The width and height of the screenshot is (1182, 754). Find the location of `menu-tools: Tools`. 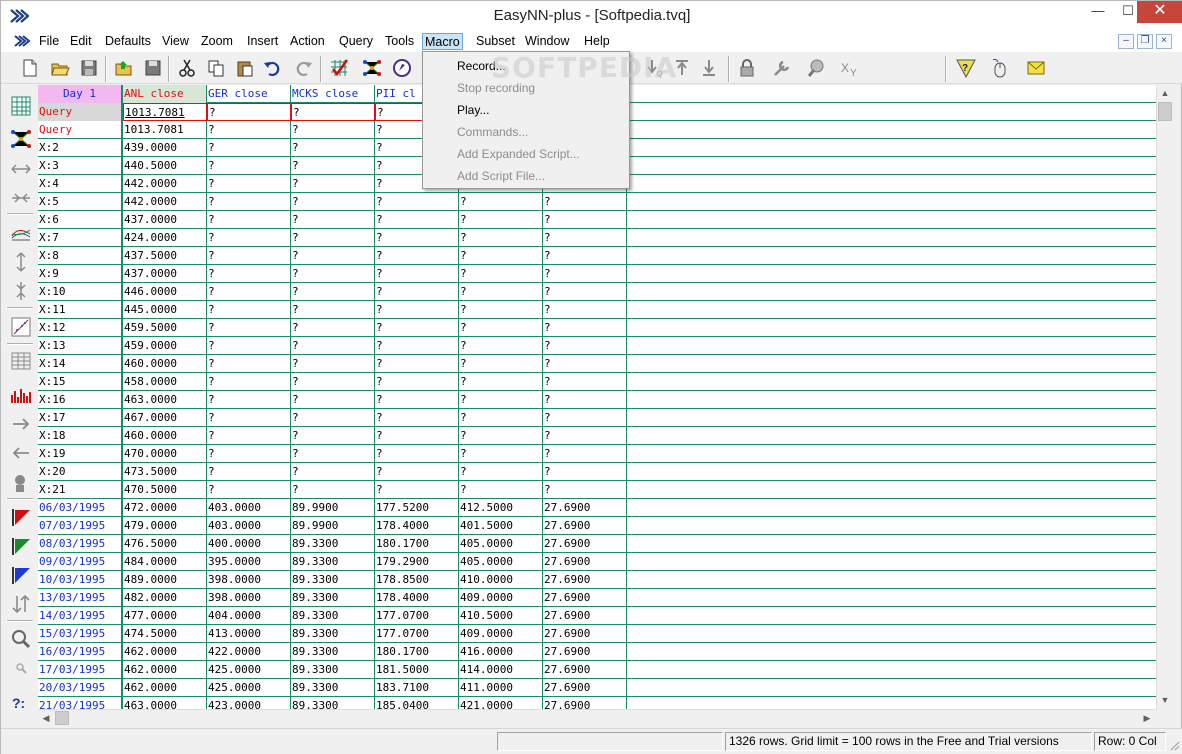

menu-tools: Tools is located at coordinates (399, 42).